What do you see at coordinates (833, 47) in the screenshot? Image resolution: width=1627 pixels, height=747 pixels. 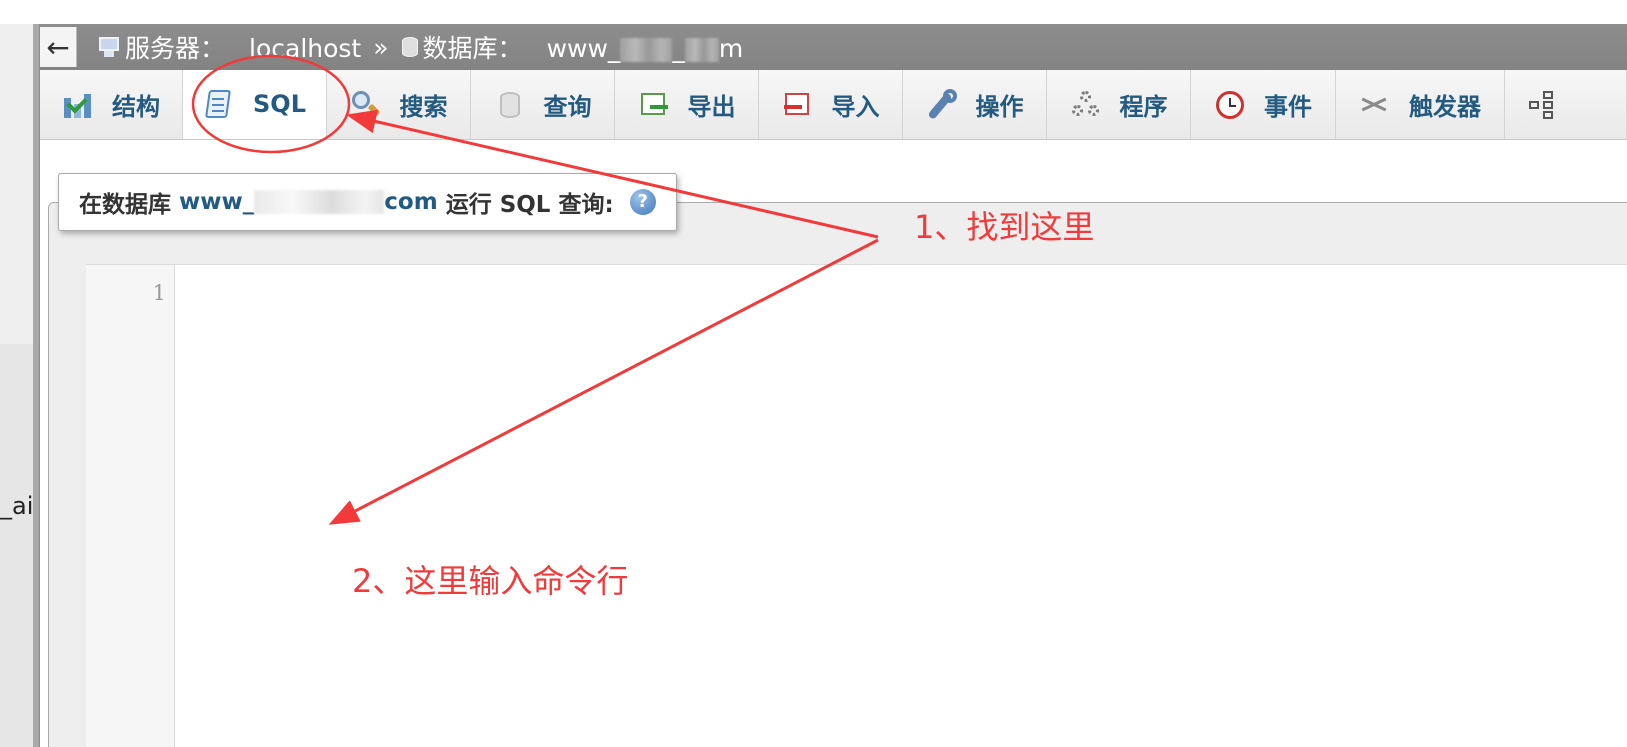 I see `breadcrumb: ← 服务器： localhost » 数据库： www_ _ m` at bounding box center [833, 47].